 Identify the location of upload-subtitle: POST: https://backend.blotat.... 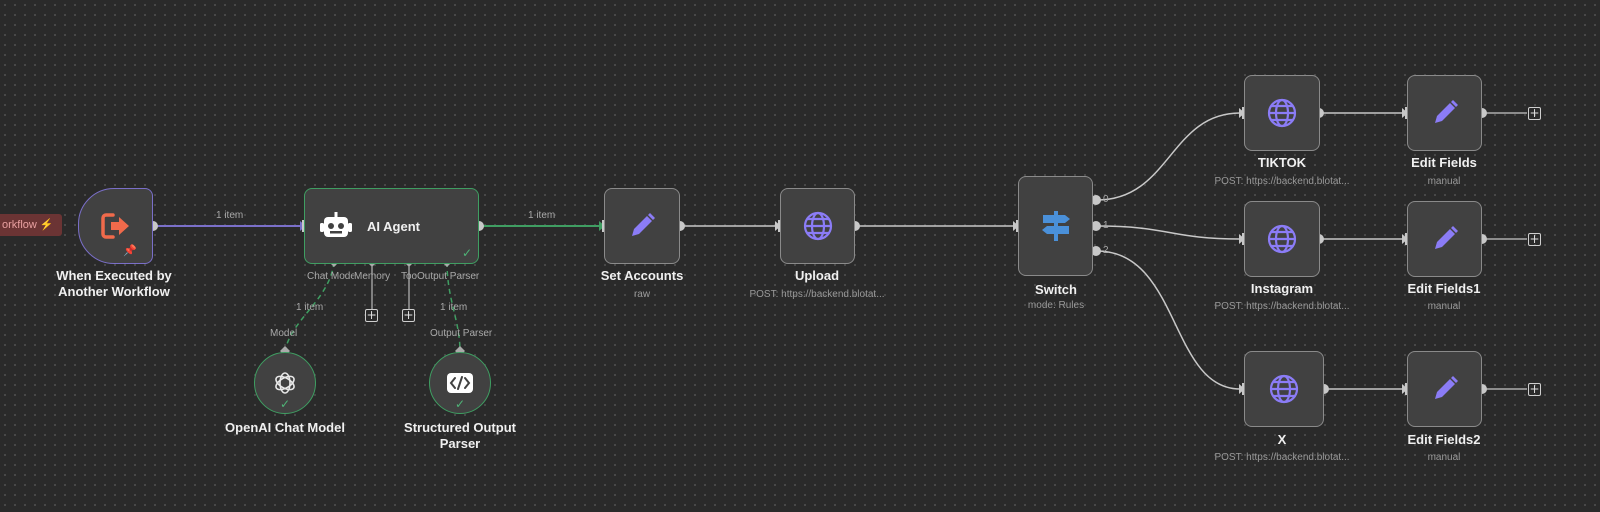
(817, 294).